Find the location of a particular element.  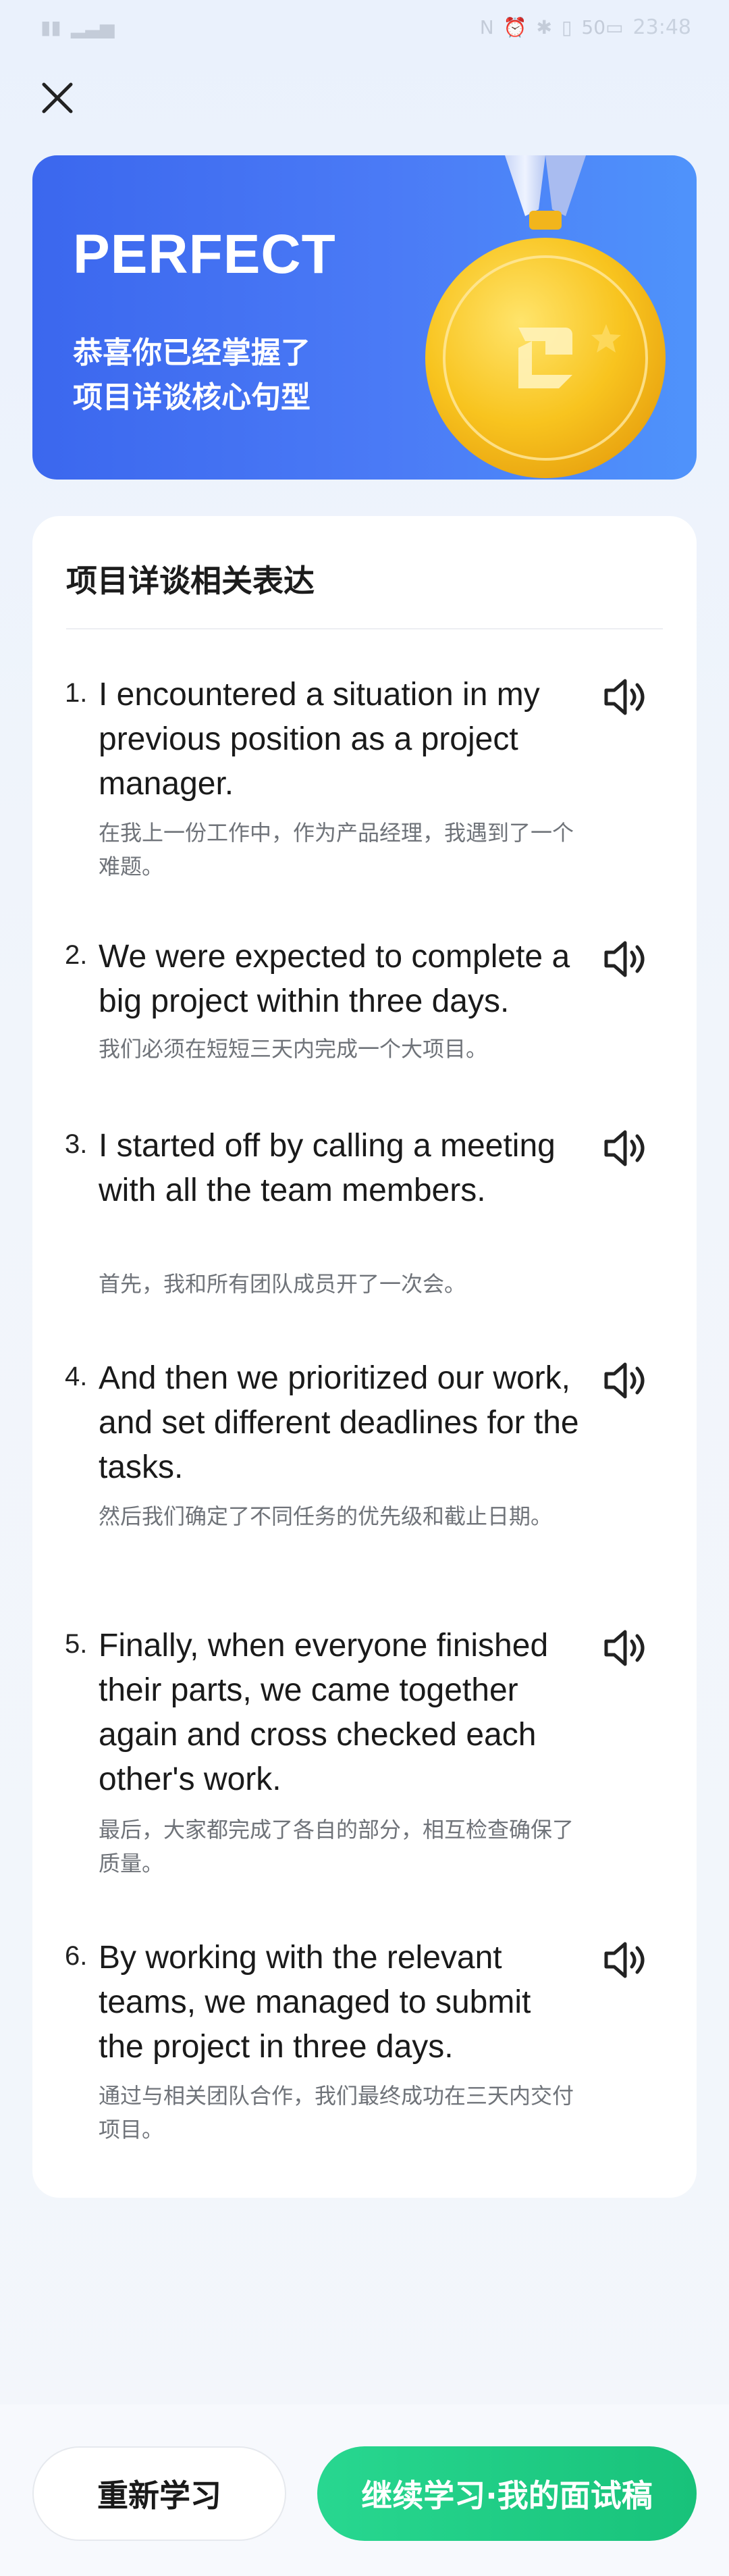

bottom-action-bar: 重新学习 继续学习·我的面试稿 is located at coordinates (364, 2490).